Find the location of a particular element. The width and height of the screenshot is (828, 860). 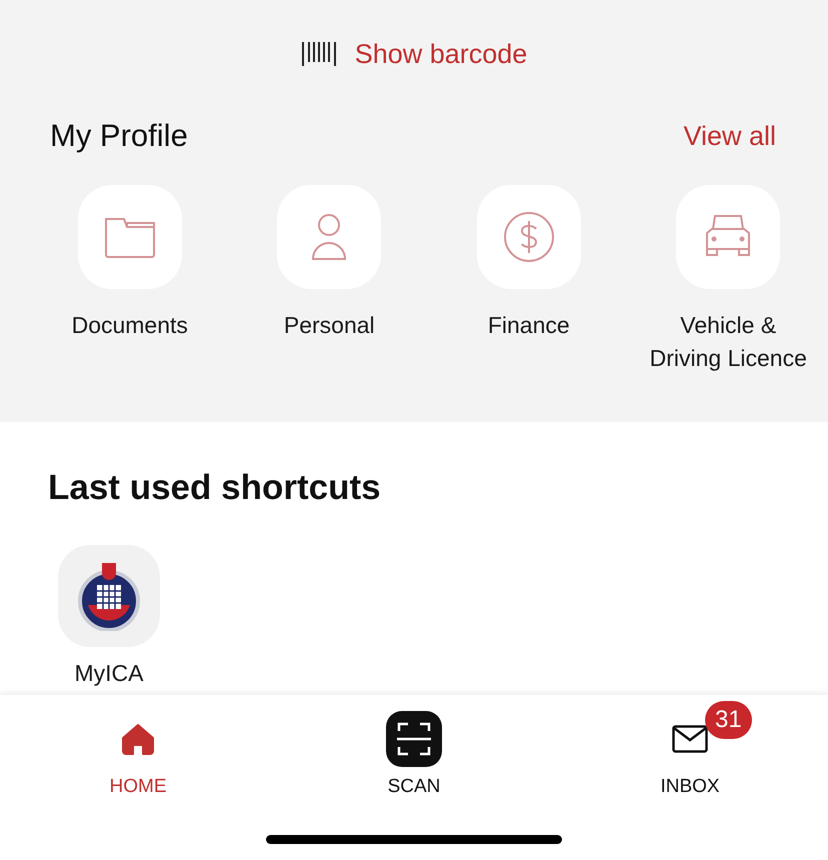

tile-label: Vehicle & Driving Licence is located at coordinates (728, 342).